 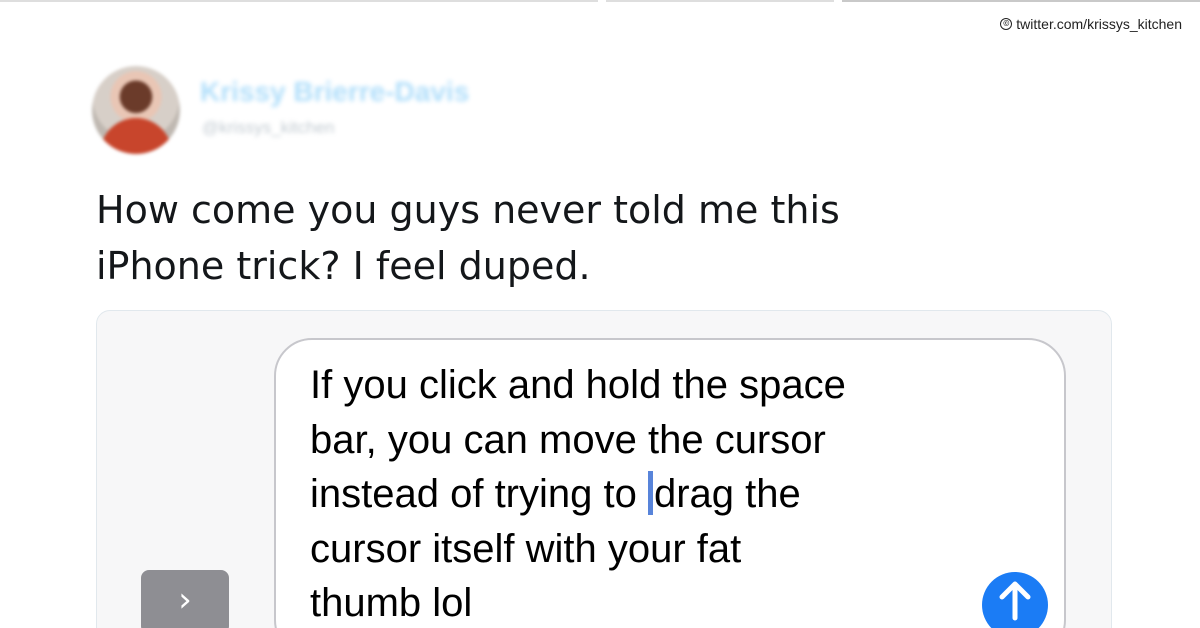 What do you see at coordinates (136, 136) in the screenshot?
I see `avatar-figure` at bounding box center [136, 136].